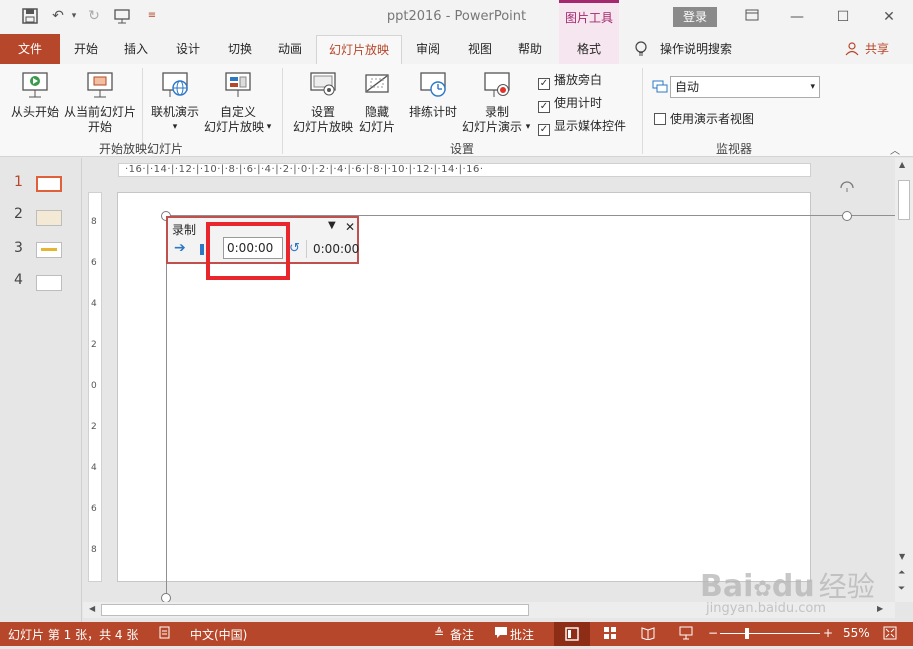 This screenshot has height=649, width=913. Describe the element at coordinates (433, 85) in the screenshot. I see `rehearse-timings-icon` at that location.